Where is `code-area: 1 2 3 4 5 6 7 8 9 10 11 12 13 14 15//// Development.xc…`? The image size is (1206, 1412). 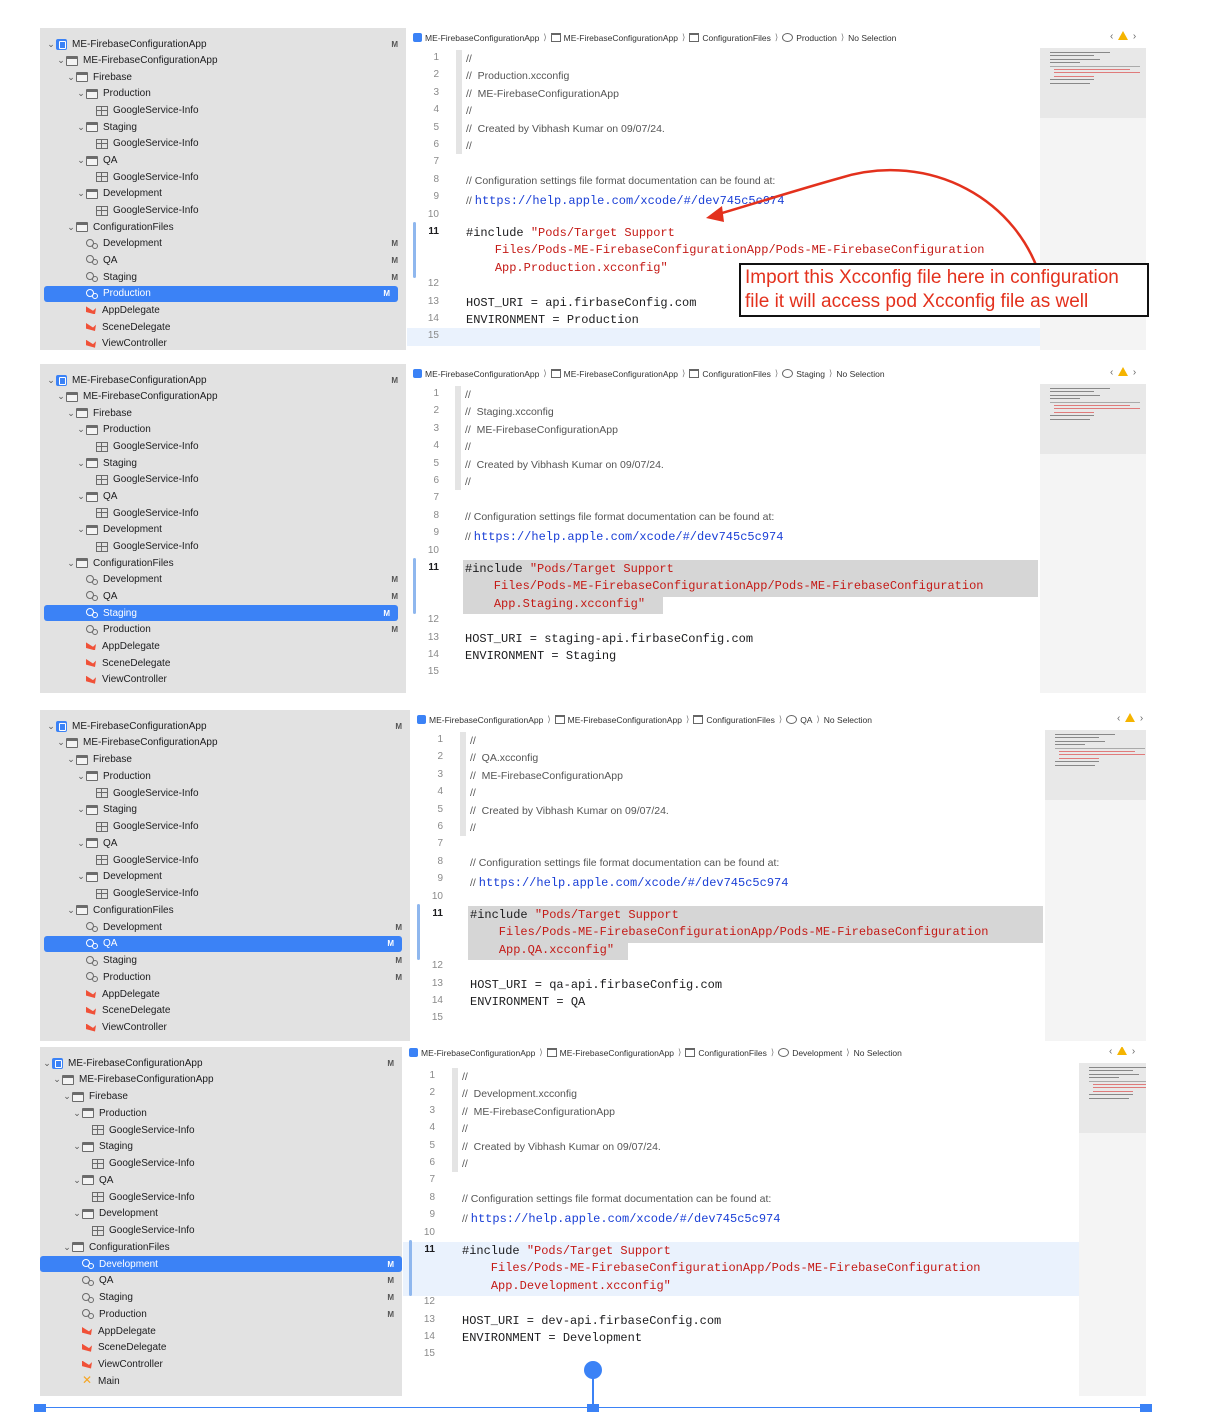 code-area: 1 2 3 4 5 6 7 8 9 10 11 12 13 14 15//// Development.xc… is located at coordinates (741, 1221).